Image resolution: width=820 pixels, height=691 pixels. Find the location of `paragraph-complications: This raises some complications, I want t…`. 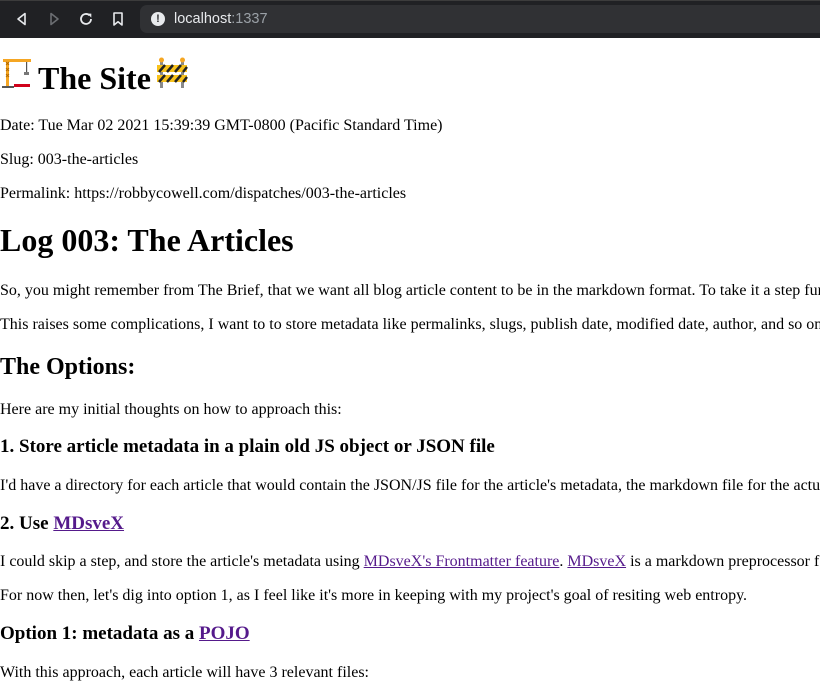

paragraph-complications: This raises some complications, I want t… is located at coordinates (410, 324).